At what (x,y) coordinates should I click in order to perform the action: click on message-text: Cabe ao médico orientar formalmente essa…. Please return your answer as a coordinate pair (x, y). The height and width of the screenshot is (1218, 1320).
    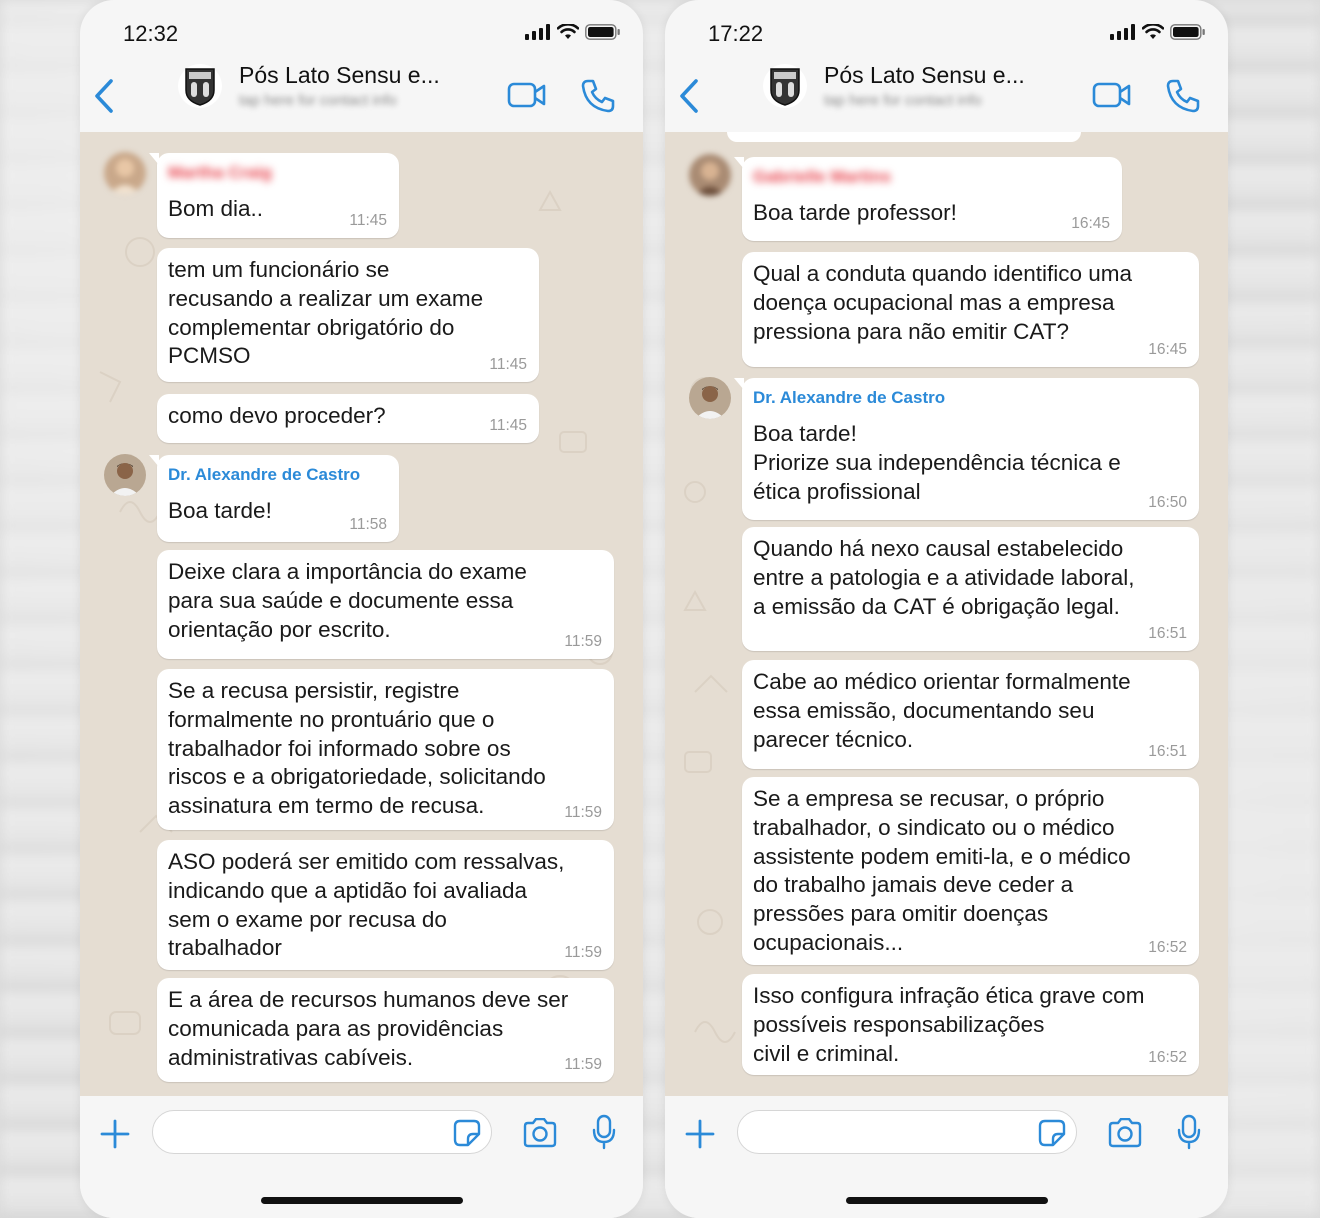
    Looking at the image, I should click on (942, 710).